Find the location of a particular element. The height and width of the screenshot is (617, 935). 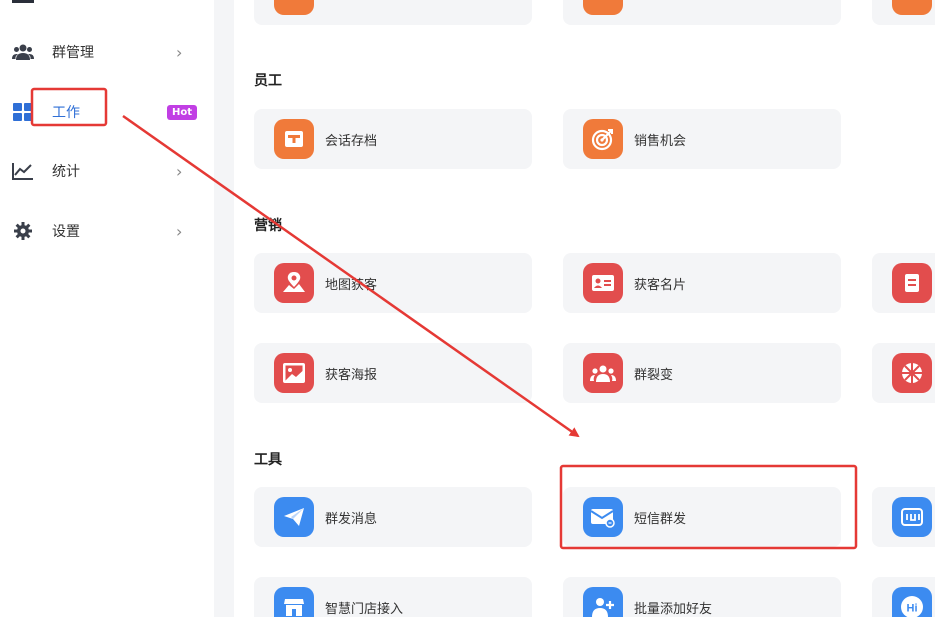

card-label: 批量添加好友 is located at coordinates (673, 609).